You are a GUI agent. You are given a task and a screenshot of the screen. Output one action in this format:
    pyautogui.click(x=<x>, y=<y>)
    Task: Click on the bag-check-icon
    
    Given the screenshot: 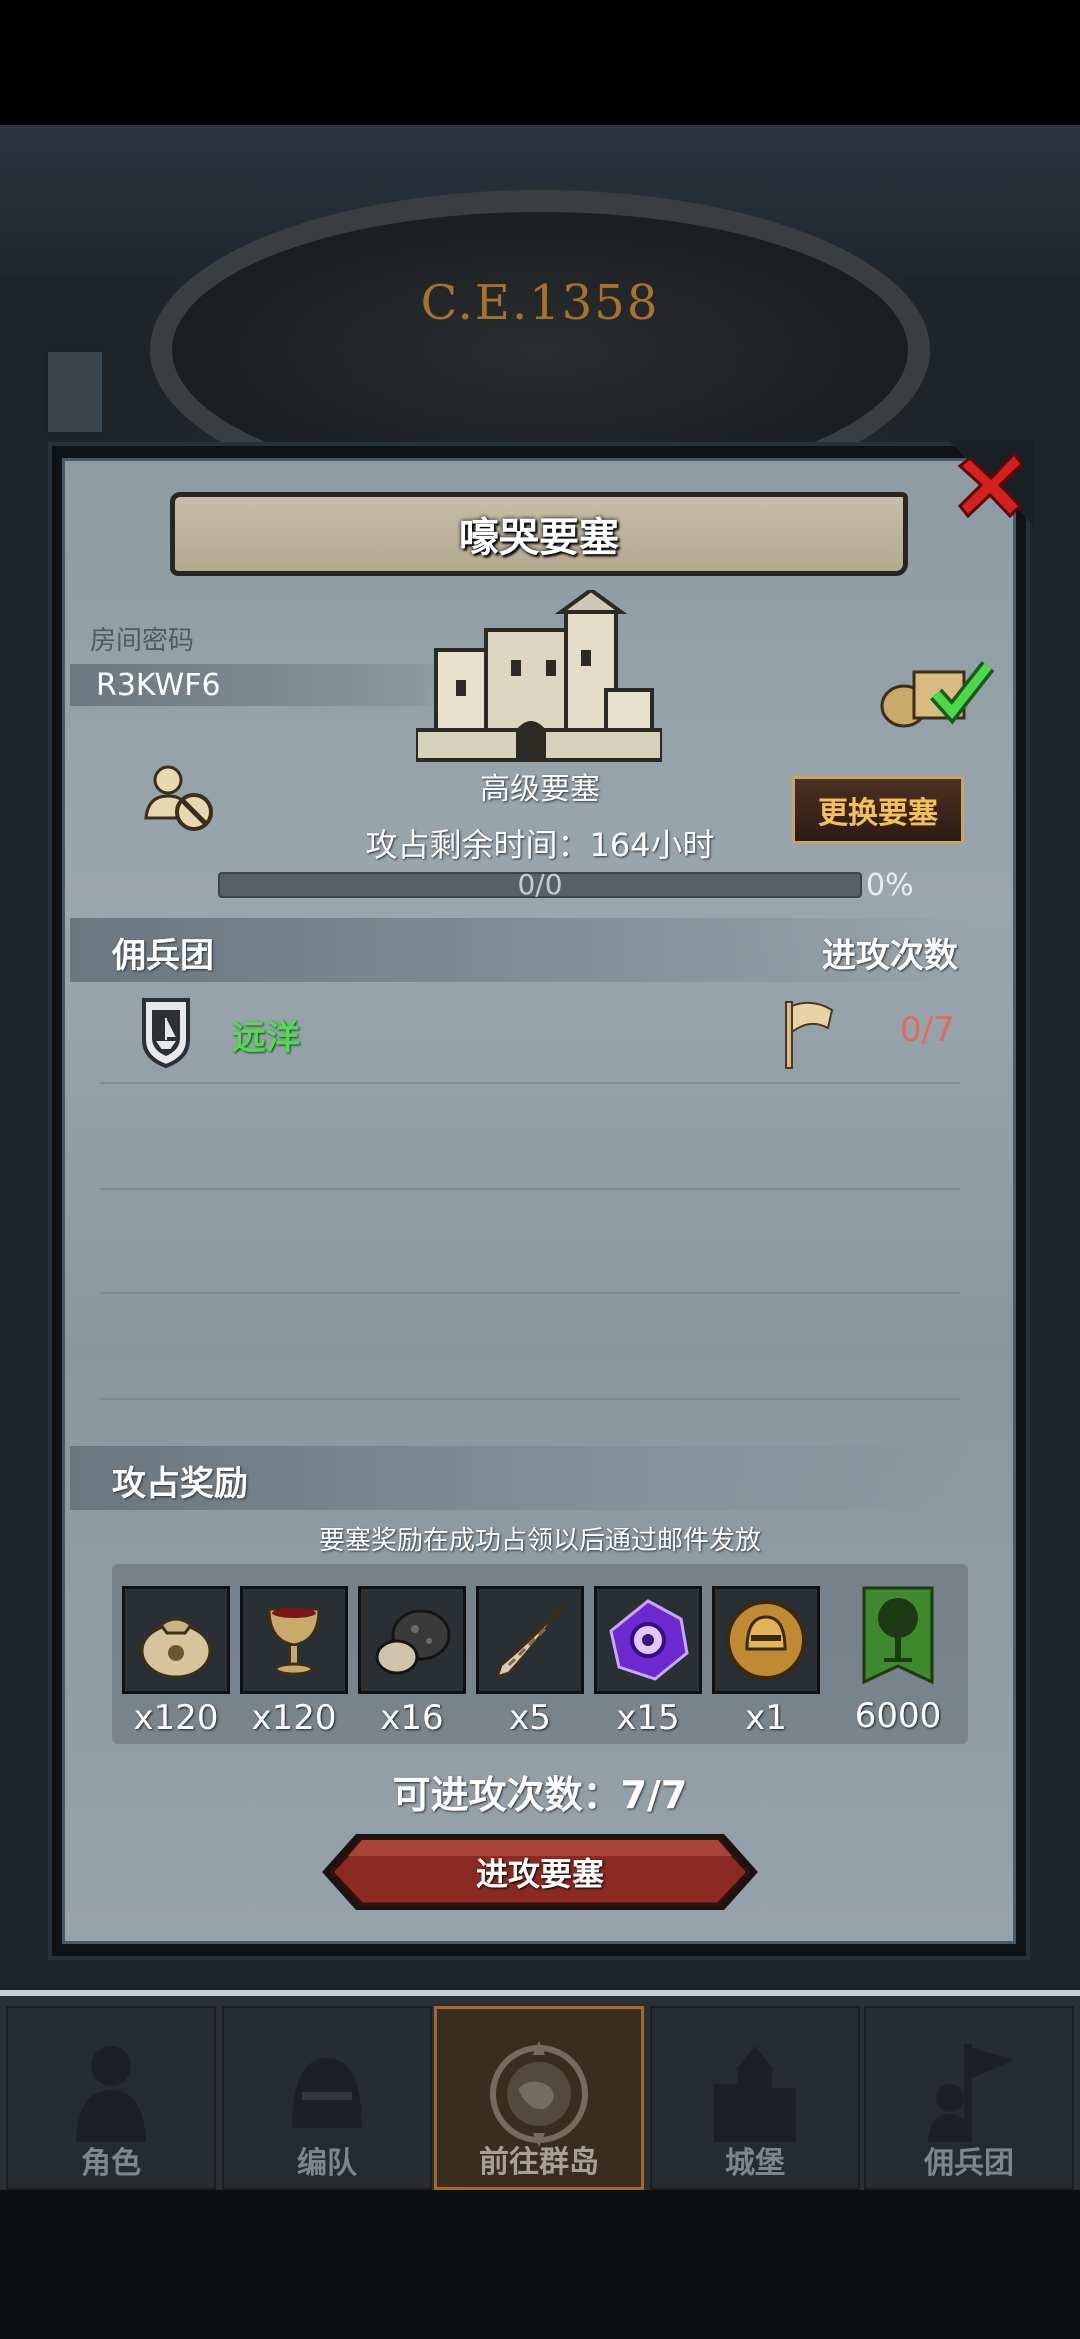 What is the action you would take?
    pyautogui.click(x=936, y=690)
    